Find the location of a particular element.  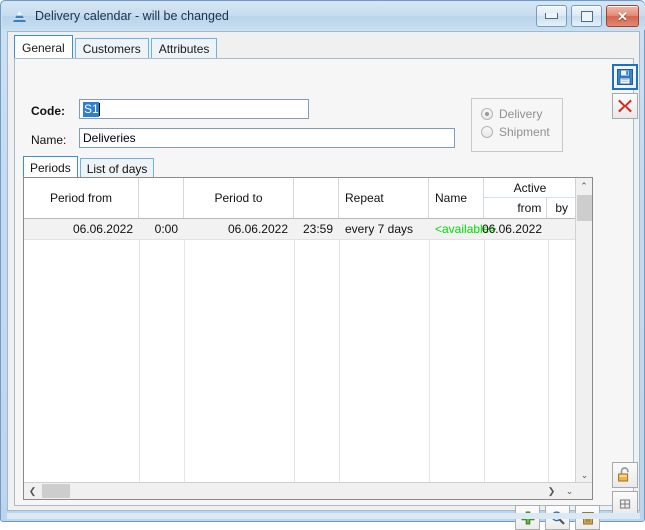

main-tab-strip: General Customers Attributes is located at coordinates (116, 47).